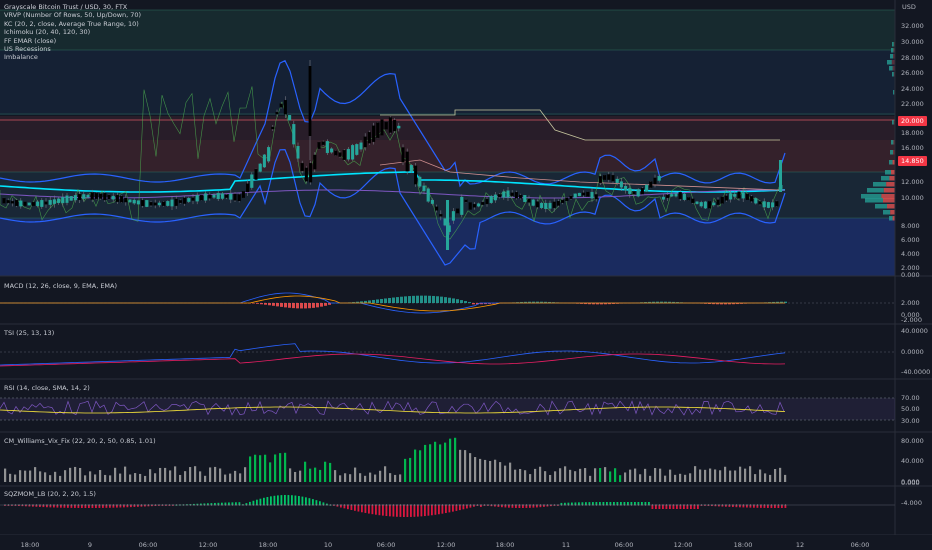  What do you see at coordinates (72, 57) in the screenshot?
I see `indicator-imbalance: Imbalance` at bounding box center [72, 57].